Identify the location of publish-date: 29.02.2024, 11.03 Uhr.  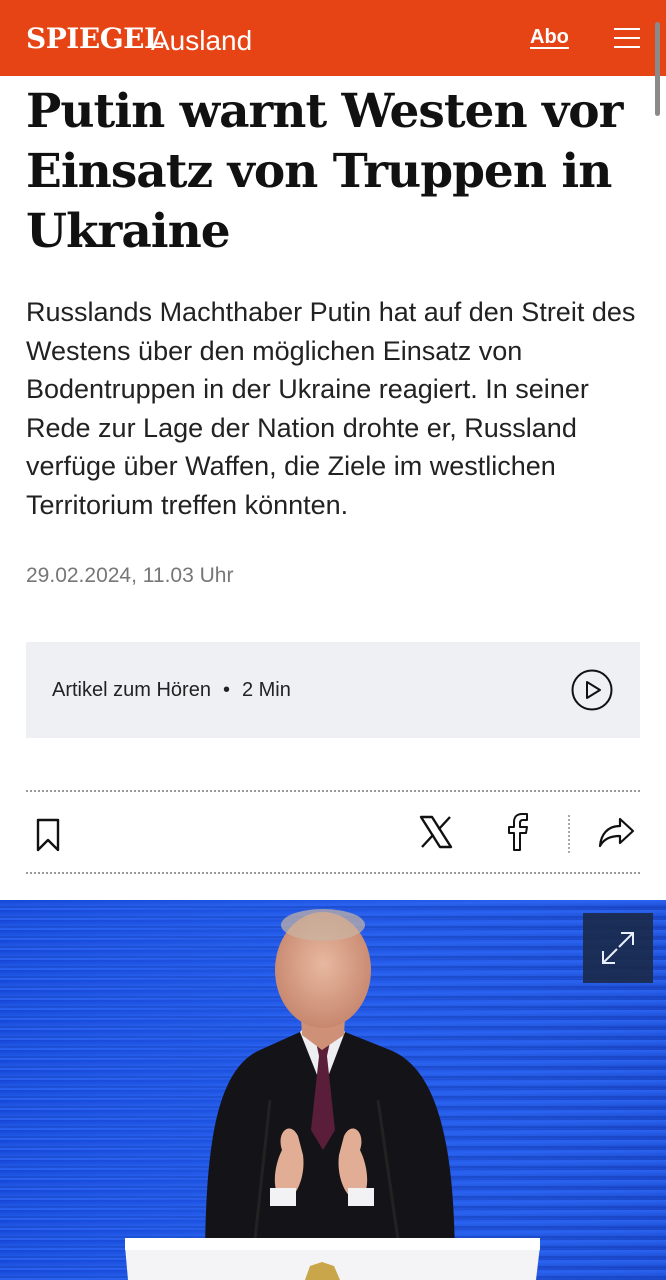
(130, 575).